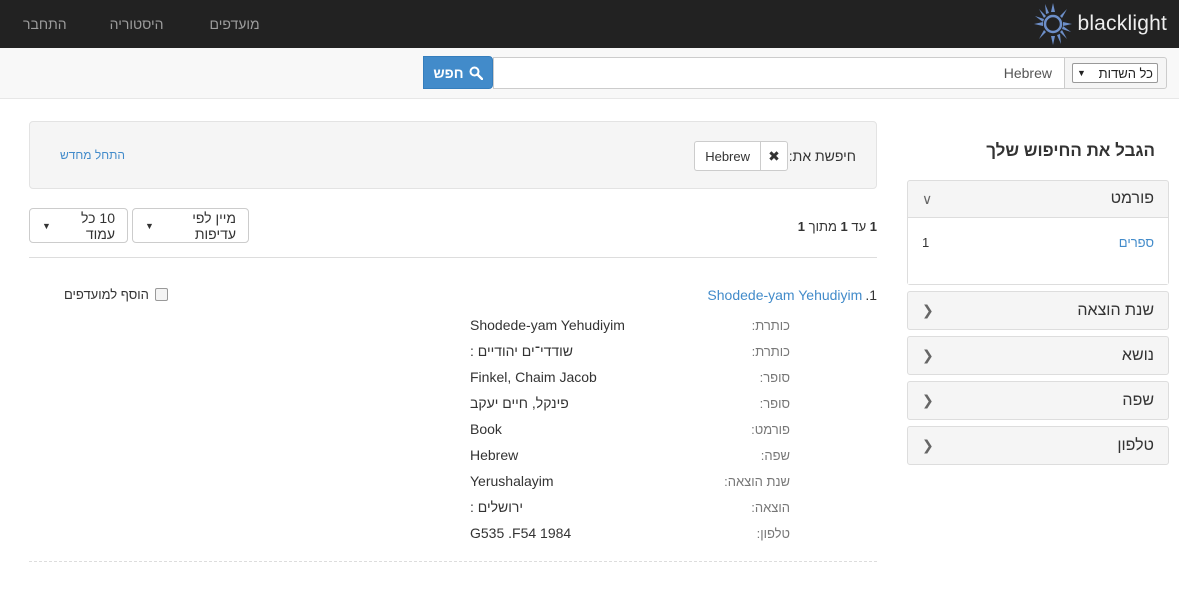 Image resolution: width=1179 pixels, height=591 pixels. I want to click on field-row: כותרת: Shodede-yam Yehudiyim, so click(630, 325).